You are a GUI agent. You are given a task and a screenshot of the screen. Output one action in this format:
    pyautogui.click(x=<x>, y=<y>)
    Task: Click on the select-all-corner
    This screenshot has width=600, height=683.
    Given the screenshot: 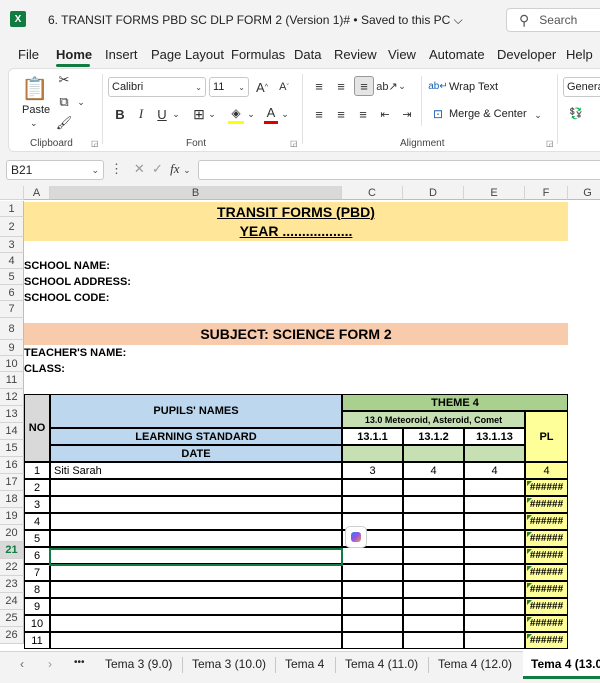 What is the action you would take?
    pyautogui.click(x=12, y=193)
    